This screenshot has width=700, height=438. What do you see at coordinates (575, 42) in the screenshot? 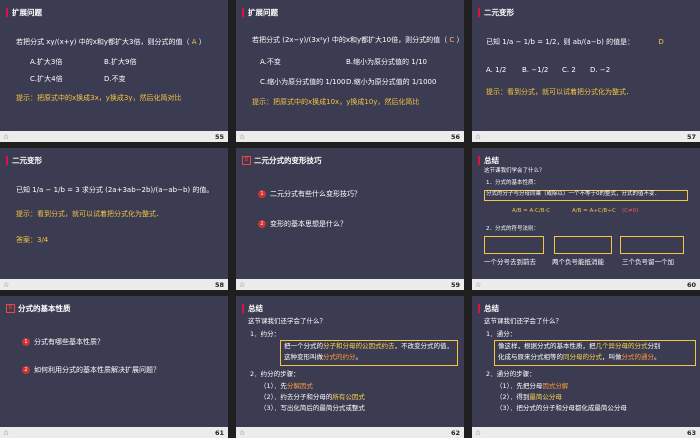
I see `question-text: 已知 1/a − 1/b = 1/2，则 ab/(a−b) 的值是： D` at bounding box center [575, 42].